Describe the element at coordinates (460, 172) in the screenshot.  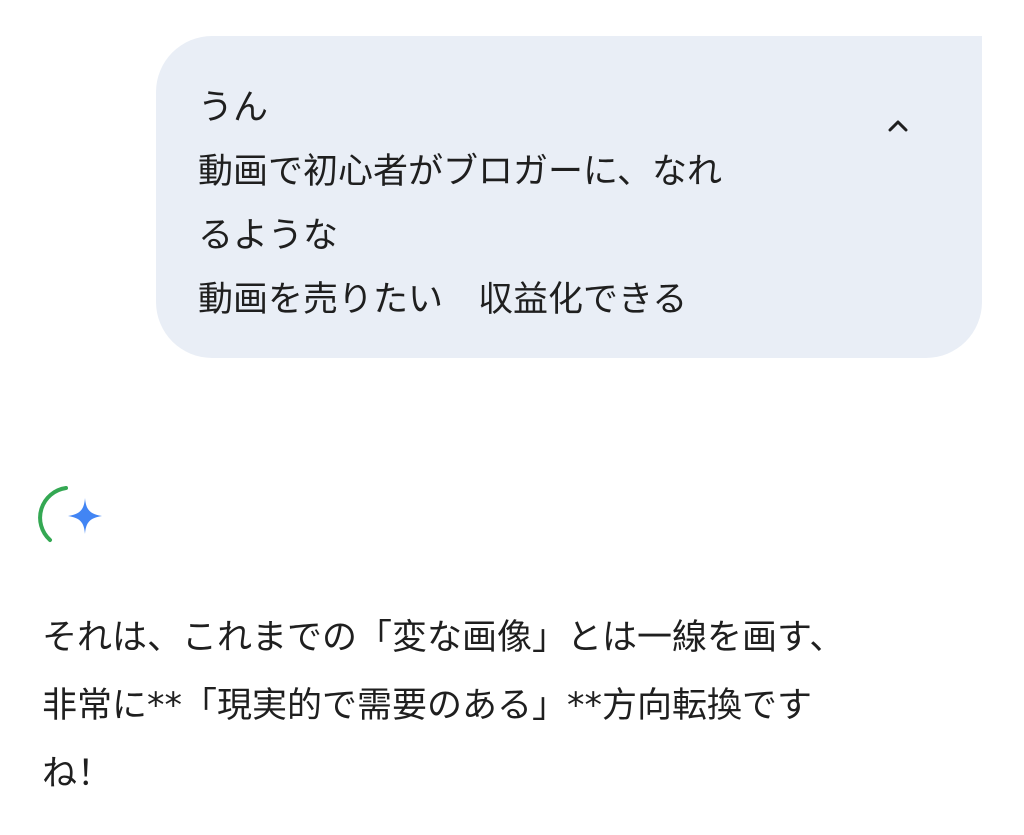
I see `user-message-line: 動画で初心者がブロガーに、なれ` at that location.